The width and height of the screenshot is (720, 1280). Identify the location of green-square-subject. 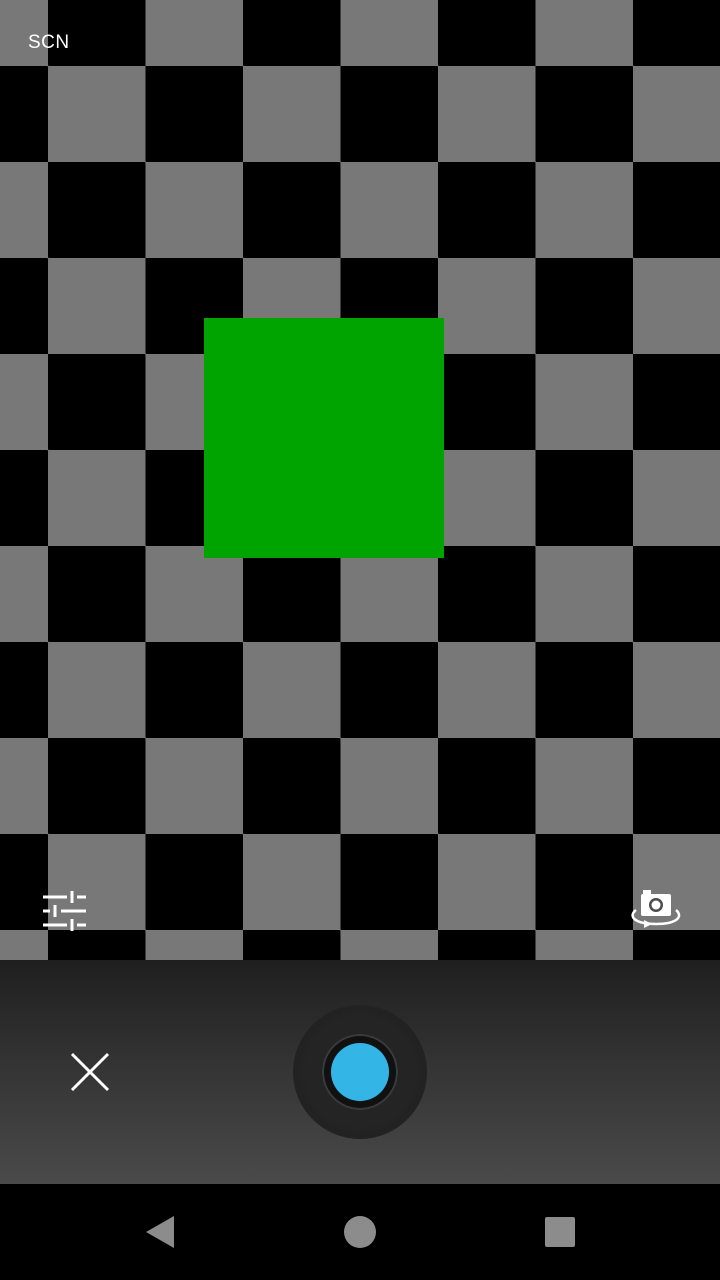
(324, 438).